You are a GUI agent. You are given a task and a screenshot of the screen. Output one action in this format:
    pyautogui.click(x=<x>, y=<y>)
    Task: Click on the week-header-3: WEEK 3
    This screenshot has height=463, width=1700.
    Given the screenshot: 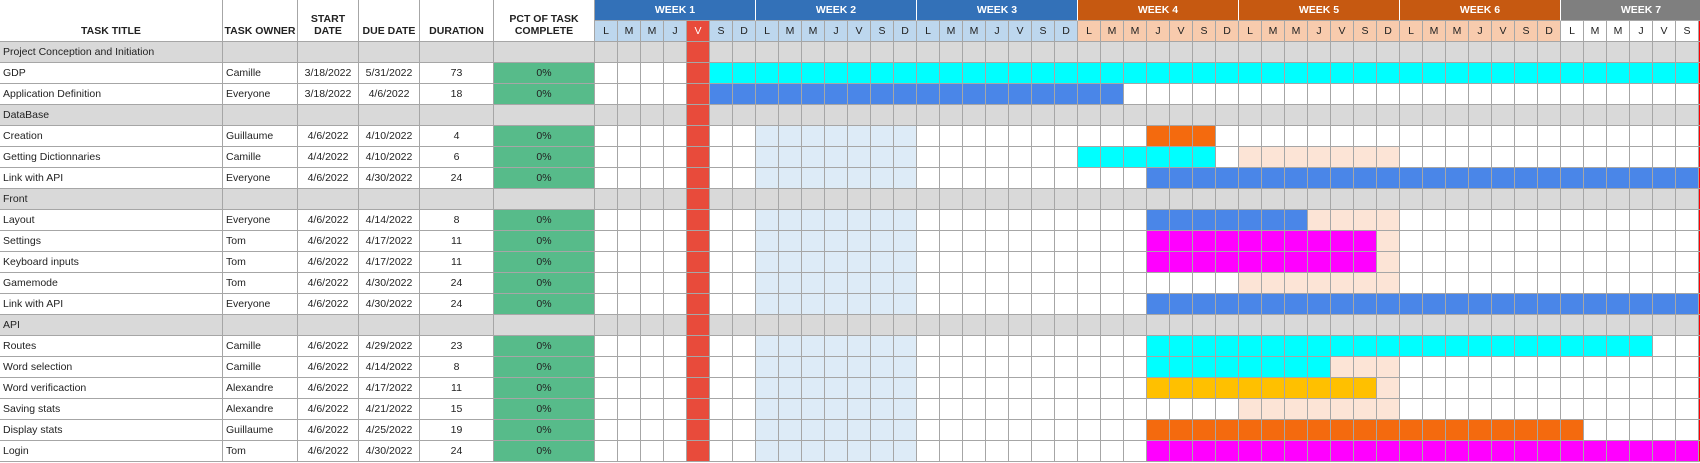 What is the action you would take?
    pyautogui.click(x=997, y=10)
    